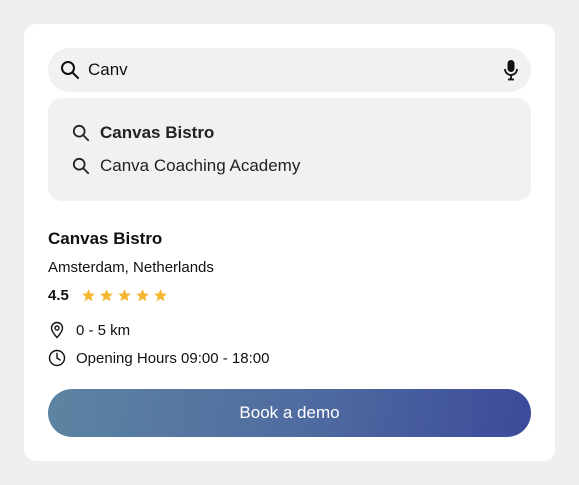 The image size is (579, 485). I want to click on distance-row: 0 - 5 km, so click(89, 330).